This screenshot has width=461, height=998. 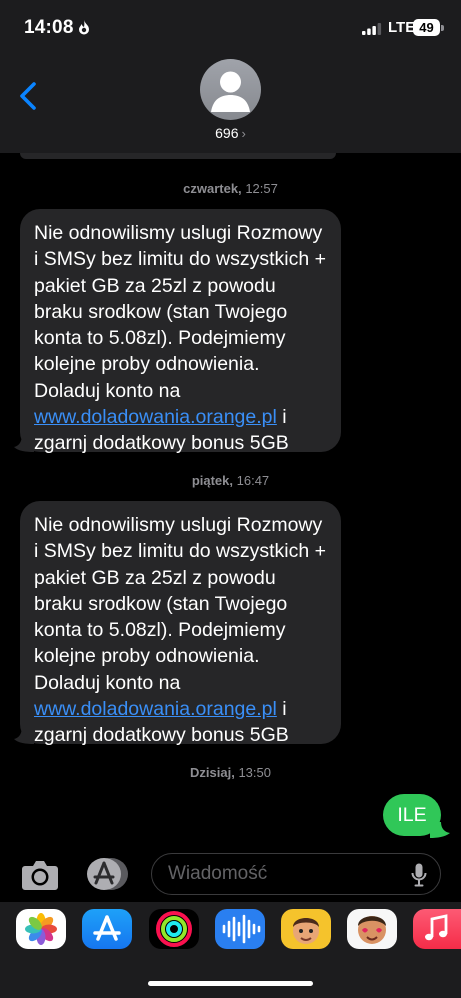 What do you see at coordinates (243, 133) in the screenshot?
I see `chevron-right-icon: ›` at bounding box center [243, 133].